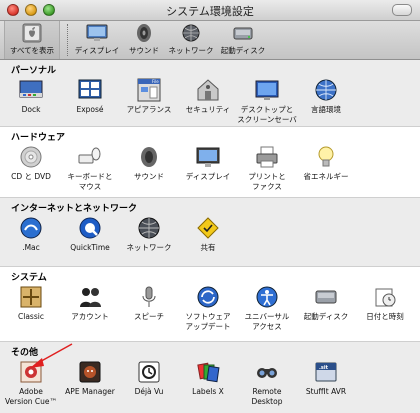 This screenshot has width=420, height=413. Describe the element at coordinates (267, 157) in the screenshot. I see `print-fax-icon` at that location.